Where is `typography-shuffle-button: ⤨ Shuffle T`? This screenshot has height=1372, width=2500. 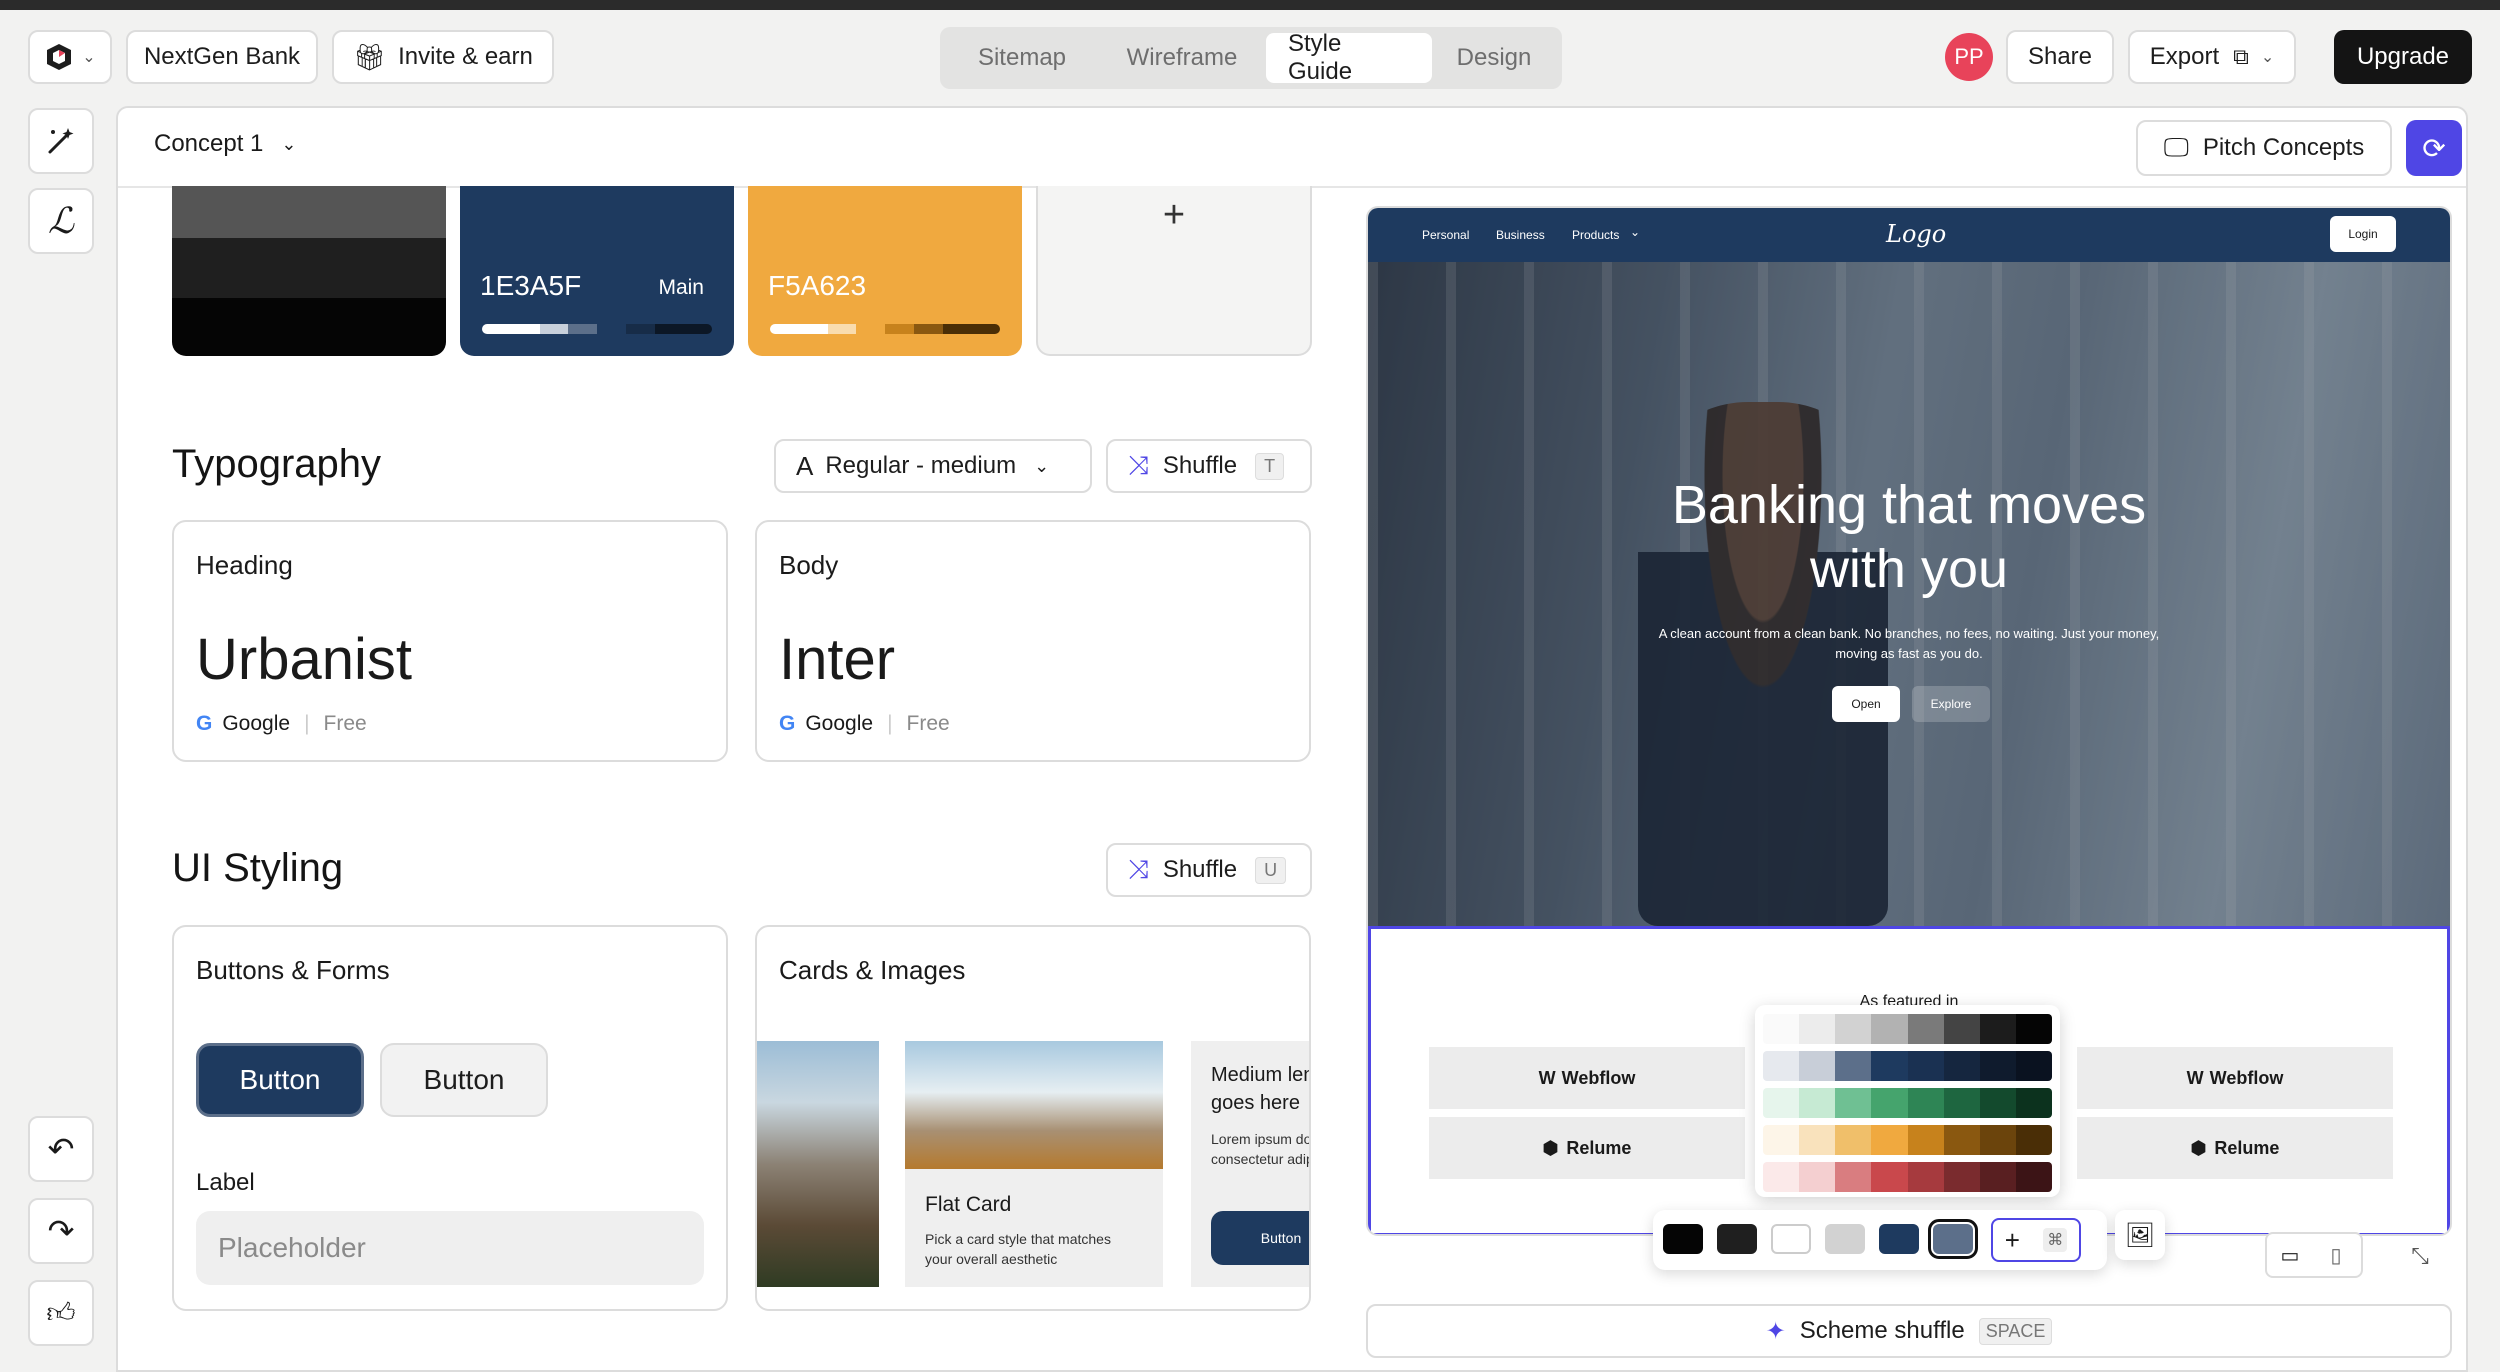 typography-shuffle-button: ⤨ Shuffle T is located at coordinates (1209, 466).